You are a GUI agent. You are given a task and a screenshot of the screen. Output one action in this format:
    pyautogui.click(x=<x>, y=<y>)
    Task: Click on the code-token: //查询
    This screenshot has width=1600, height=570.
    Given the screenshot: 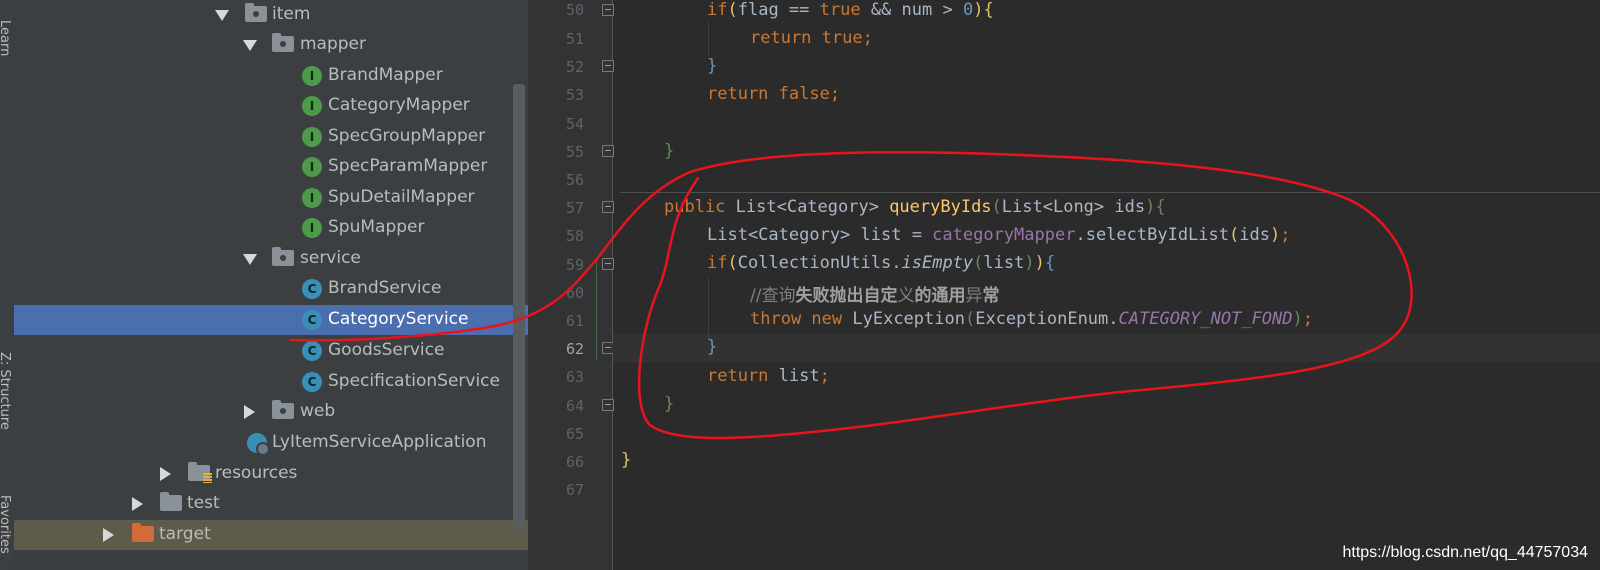 What is the action you would take?
    pyautogui.click(x=773, y=296)
    